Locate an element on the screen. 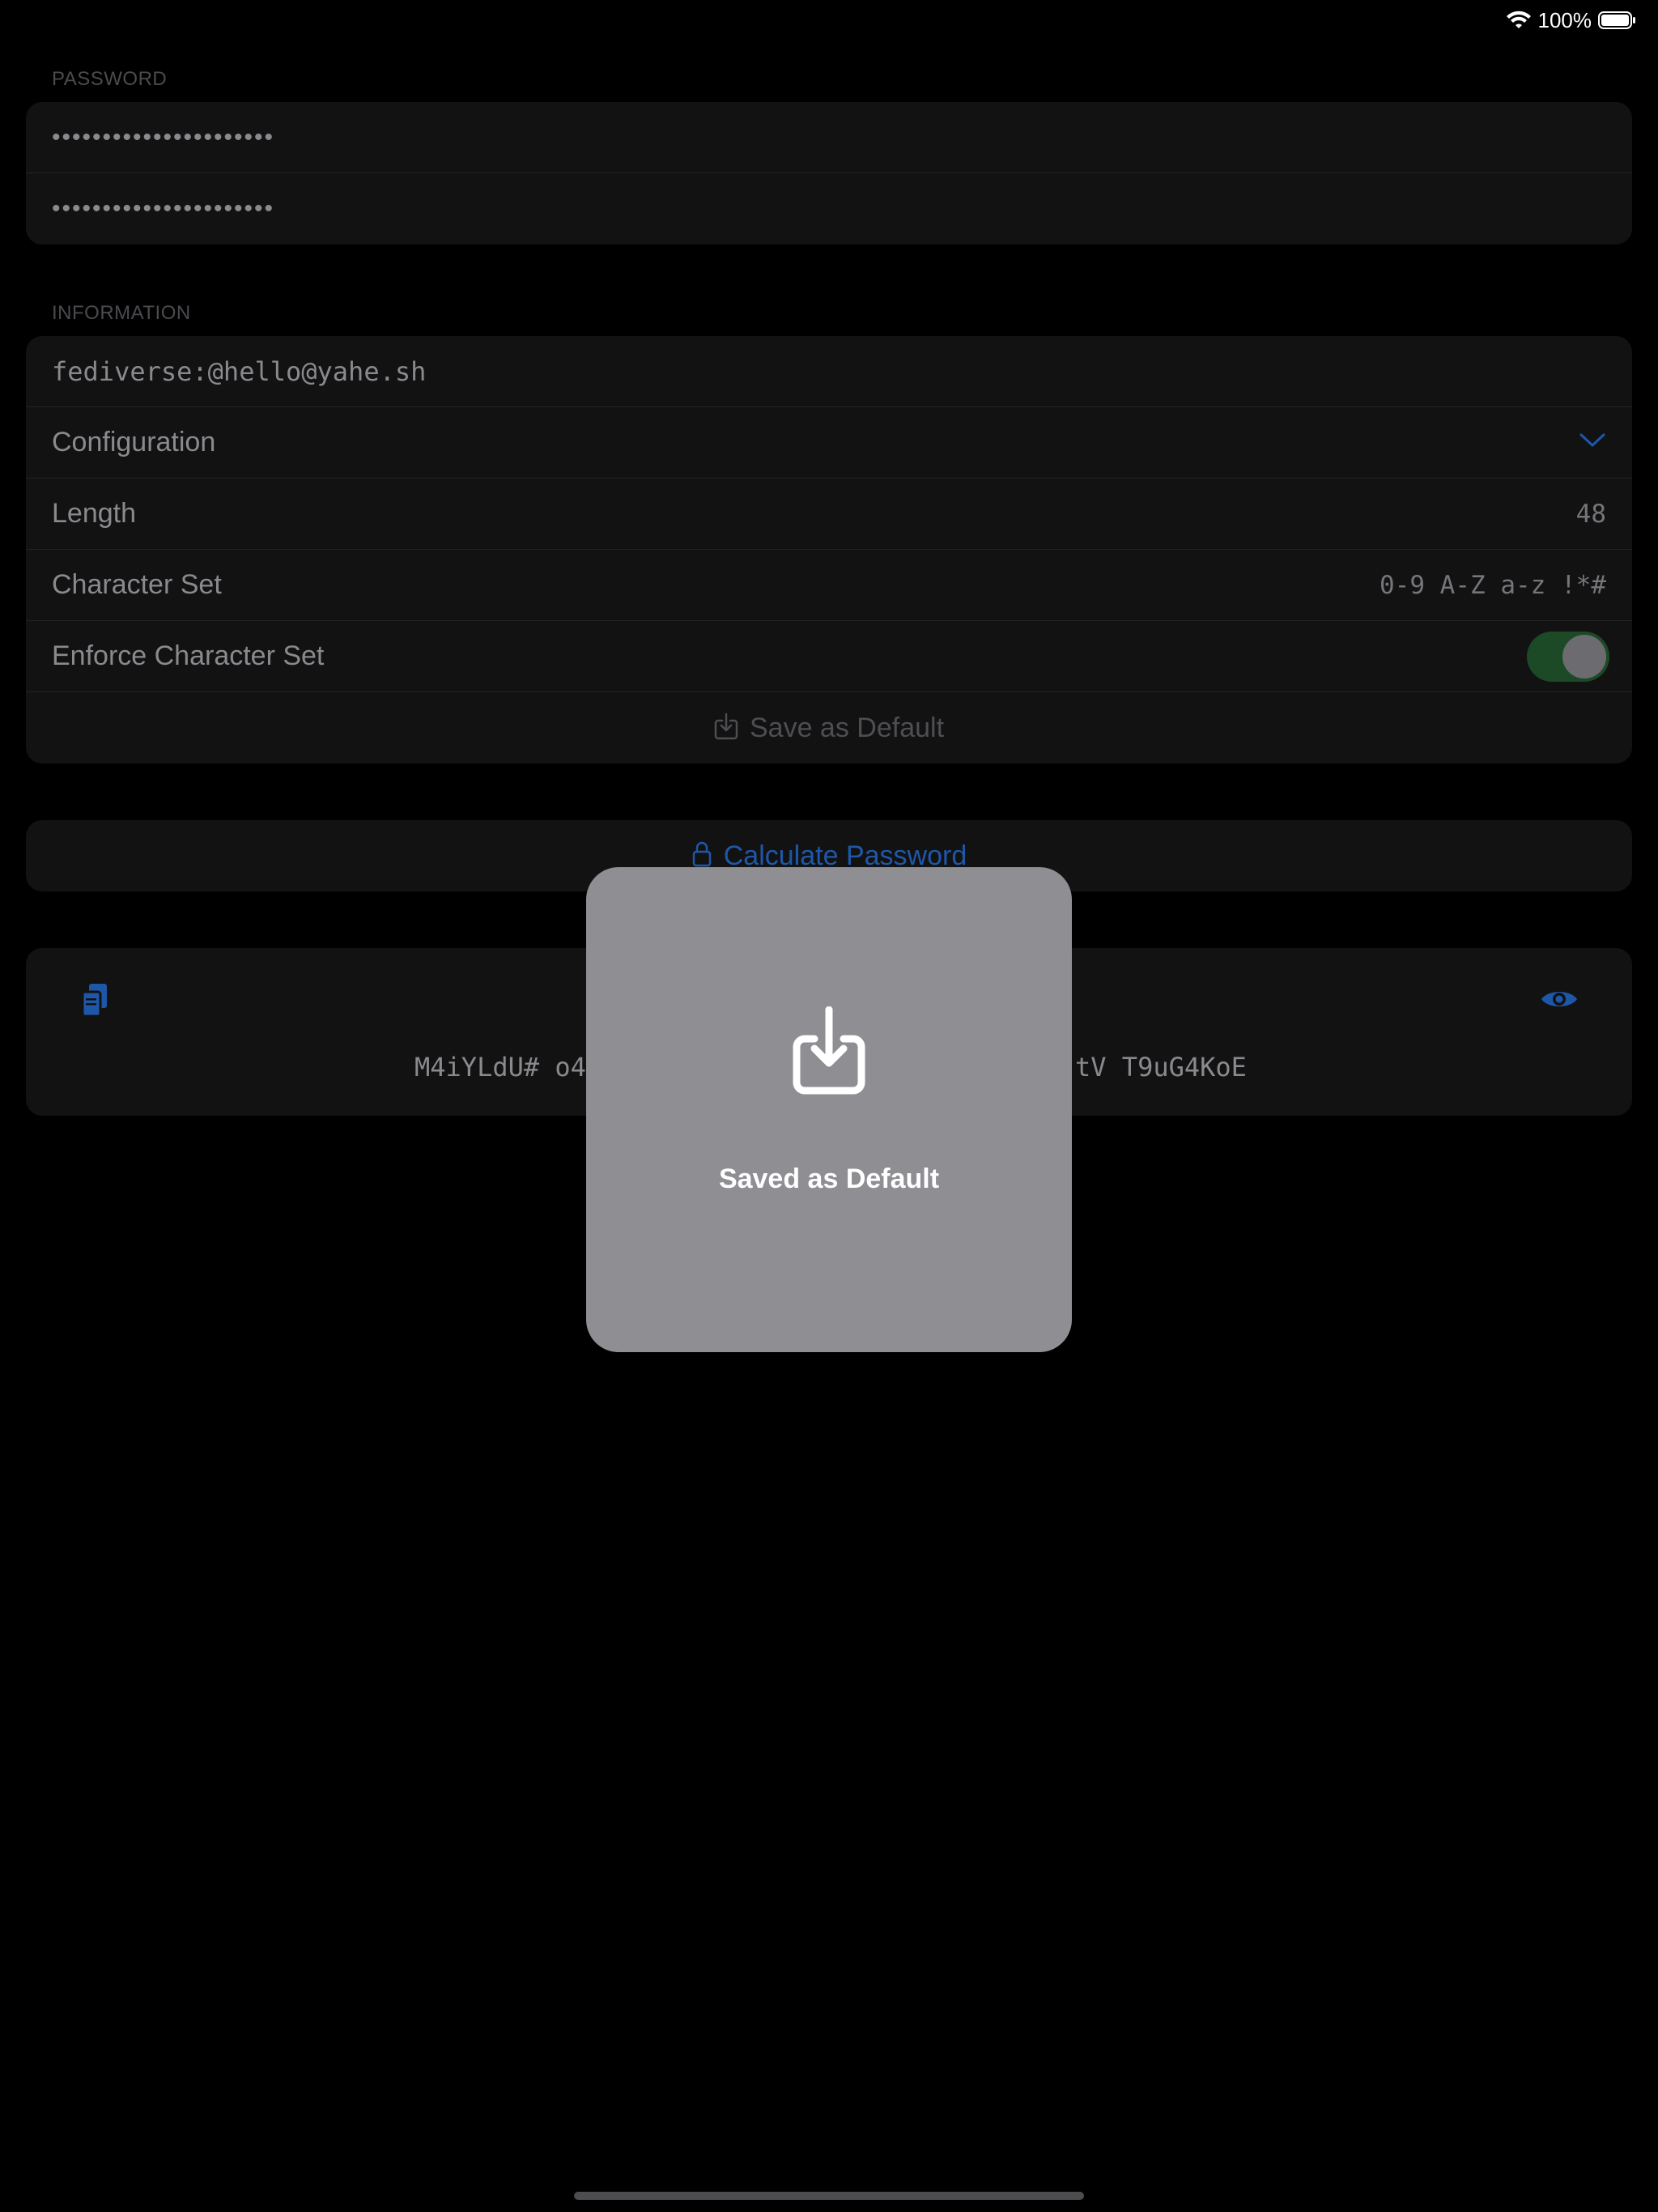 The width and height of the screenshot is (1658, 2212). enforce-charset-toggle is located at coordinates (1568, 657).